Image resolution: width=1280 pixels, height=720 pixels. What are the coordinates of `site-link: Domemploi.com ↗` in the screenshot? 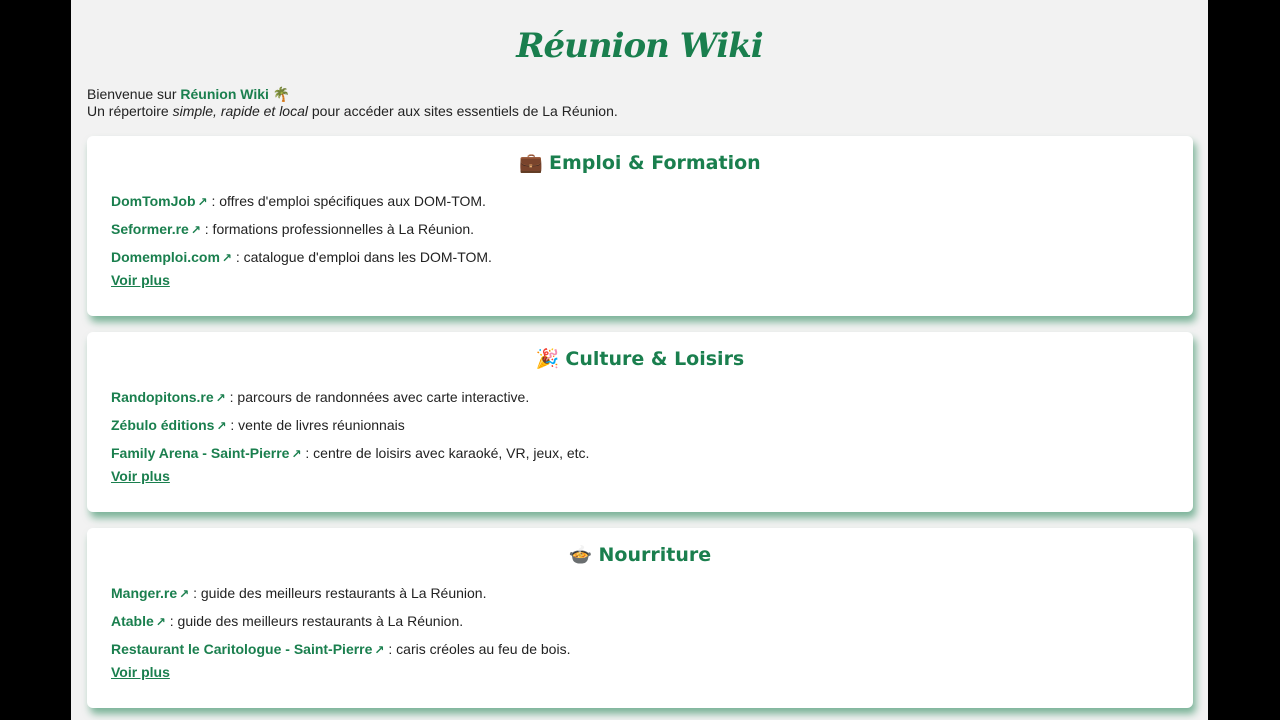 It's located at (171, 257).